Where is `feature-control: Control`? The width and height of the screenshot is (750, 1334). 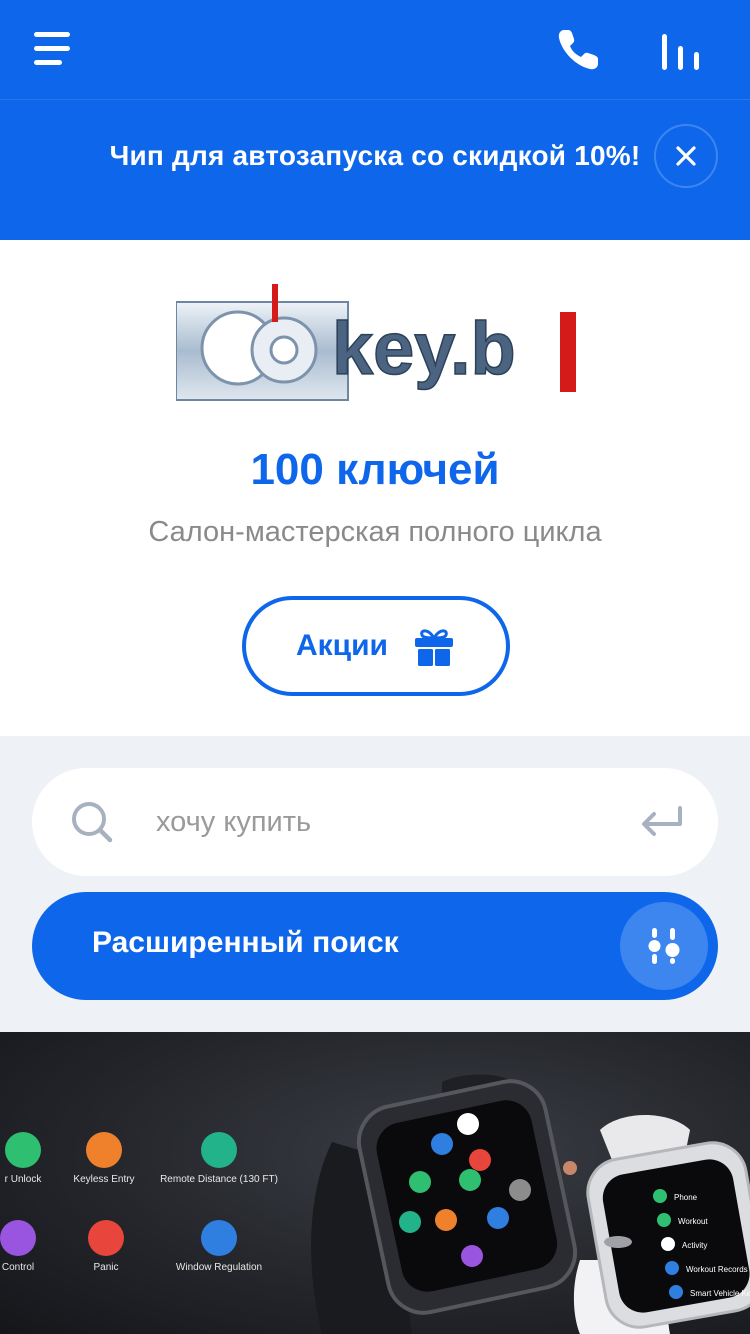 feature-control: Control is located at coordinates (29, 1246).